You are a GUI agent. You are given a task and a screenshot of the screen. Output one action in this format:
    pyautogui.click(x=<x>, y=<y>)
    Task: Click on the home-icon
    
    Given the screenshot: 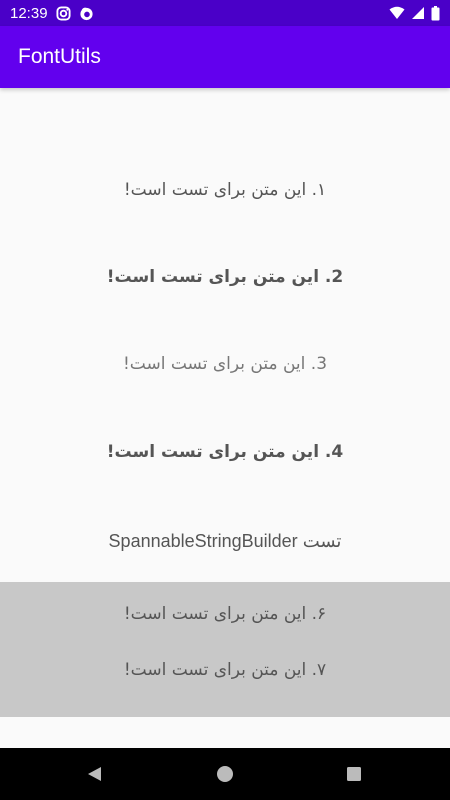 What is the action you would take?
    pyautogui.click(x=225, y=774)
    